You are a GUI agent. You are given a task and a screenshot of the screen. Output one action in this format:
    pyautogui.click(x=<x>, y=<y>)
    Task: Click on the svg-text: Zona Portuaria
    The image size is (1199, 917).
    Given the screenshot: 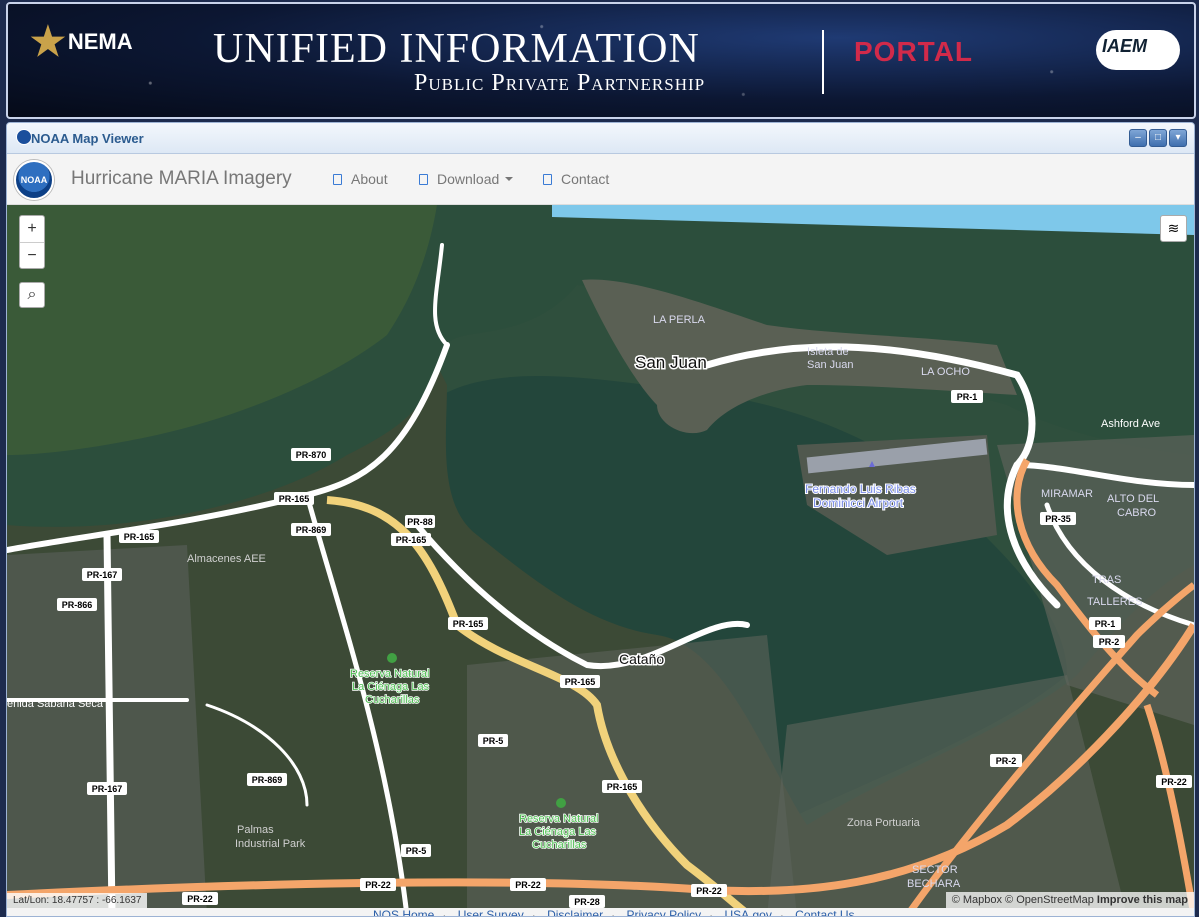 What is the action you would take?
    pyautogui.click(x=884, y=823)
    